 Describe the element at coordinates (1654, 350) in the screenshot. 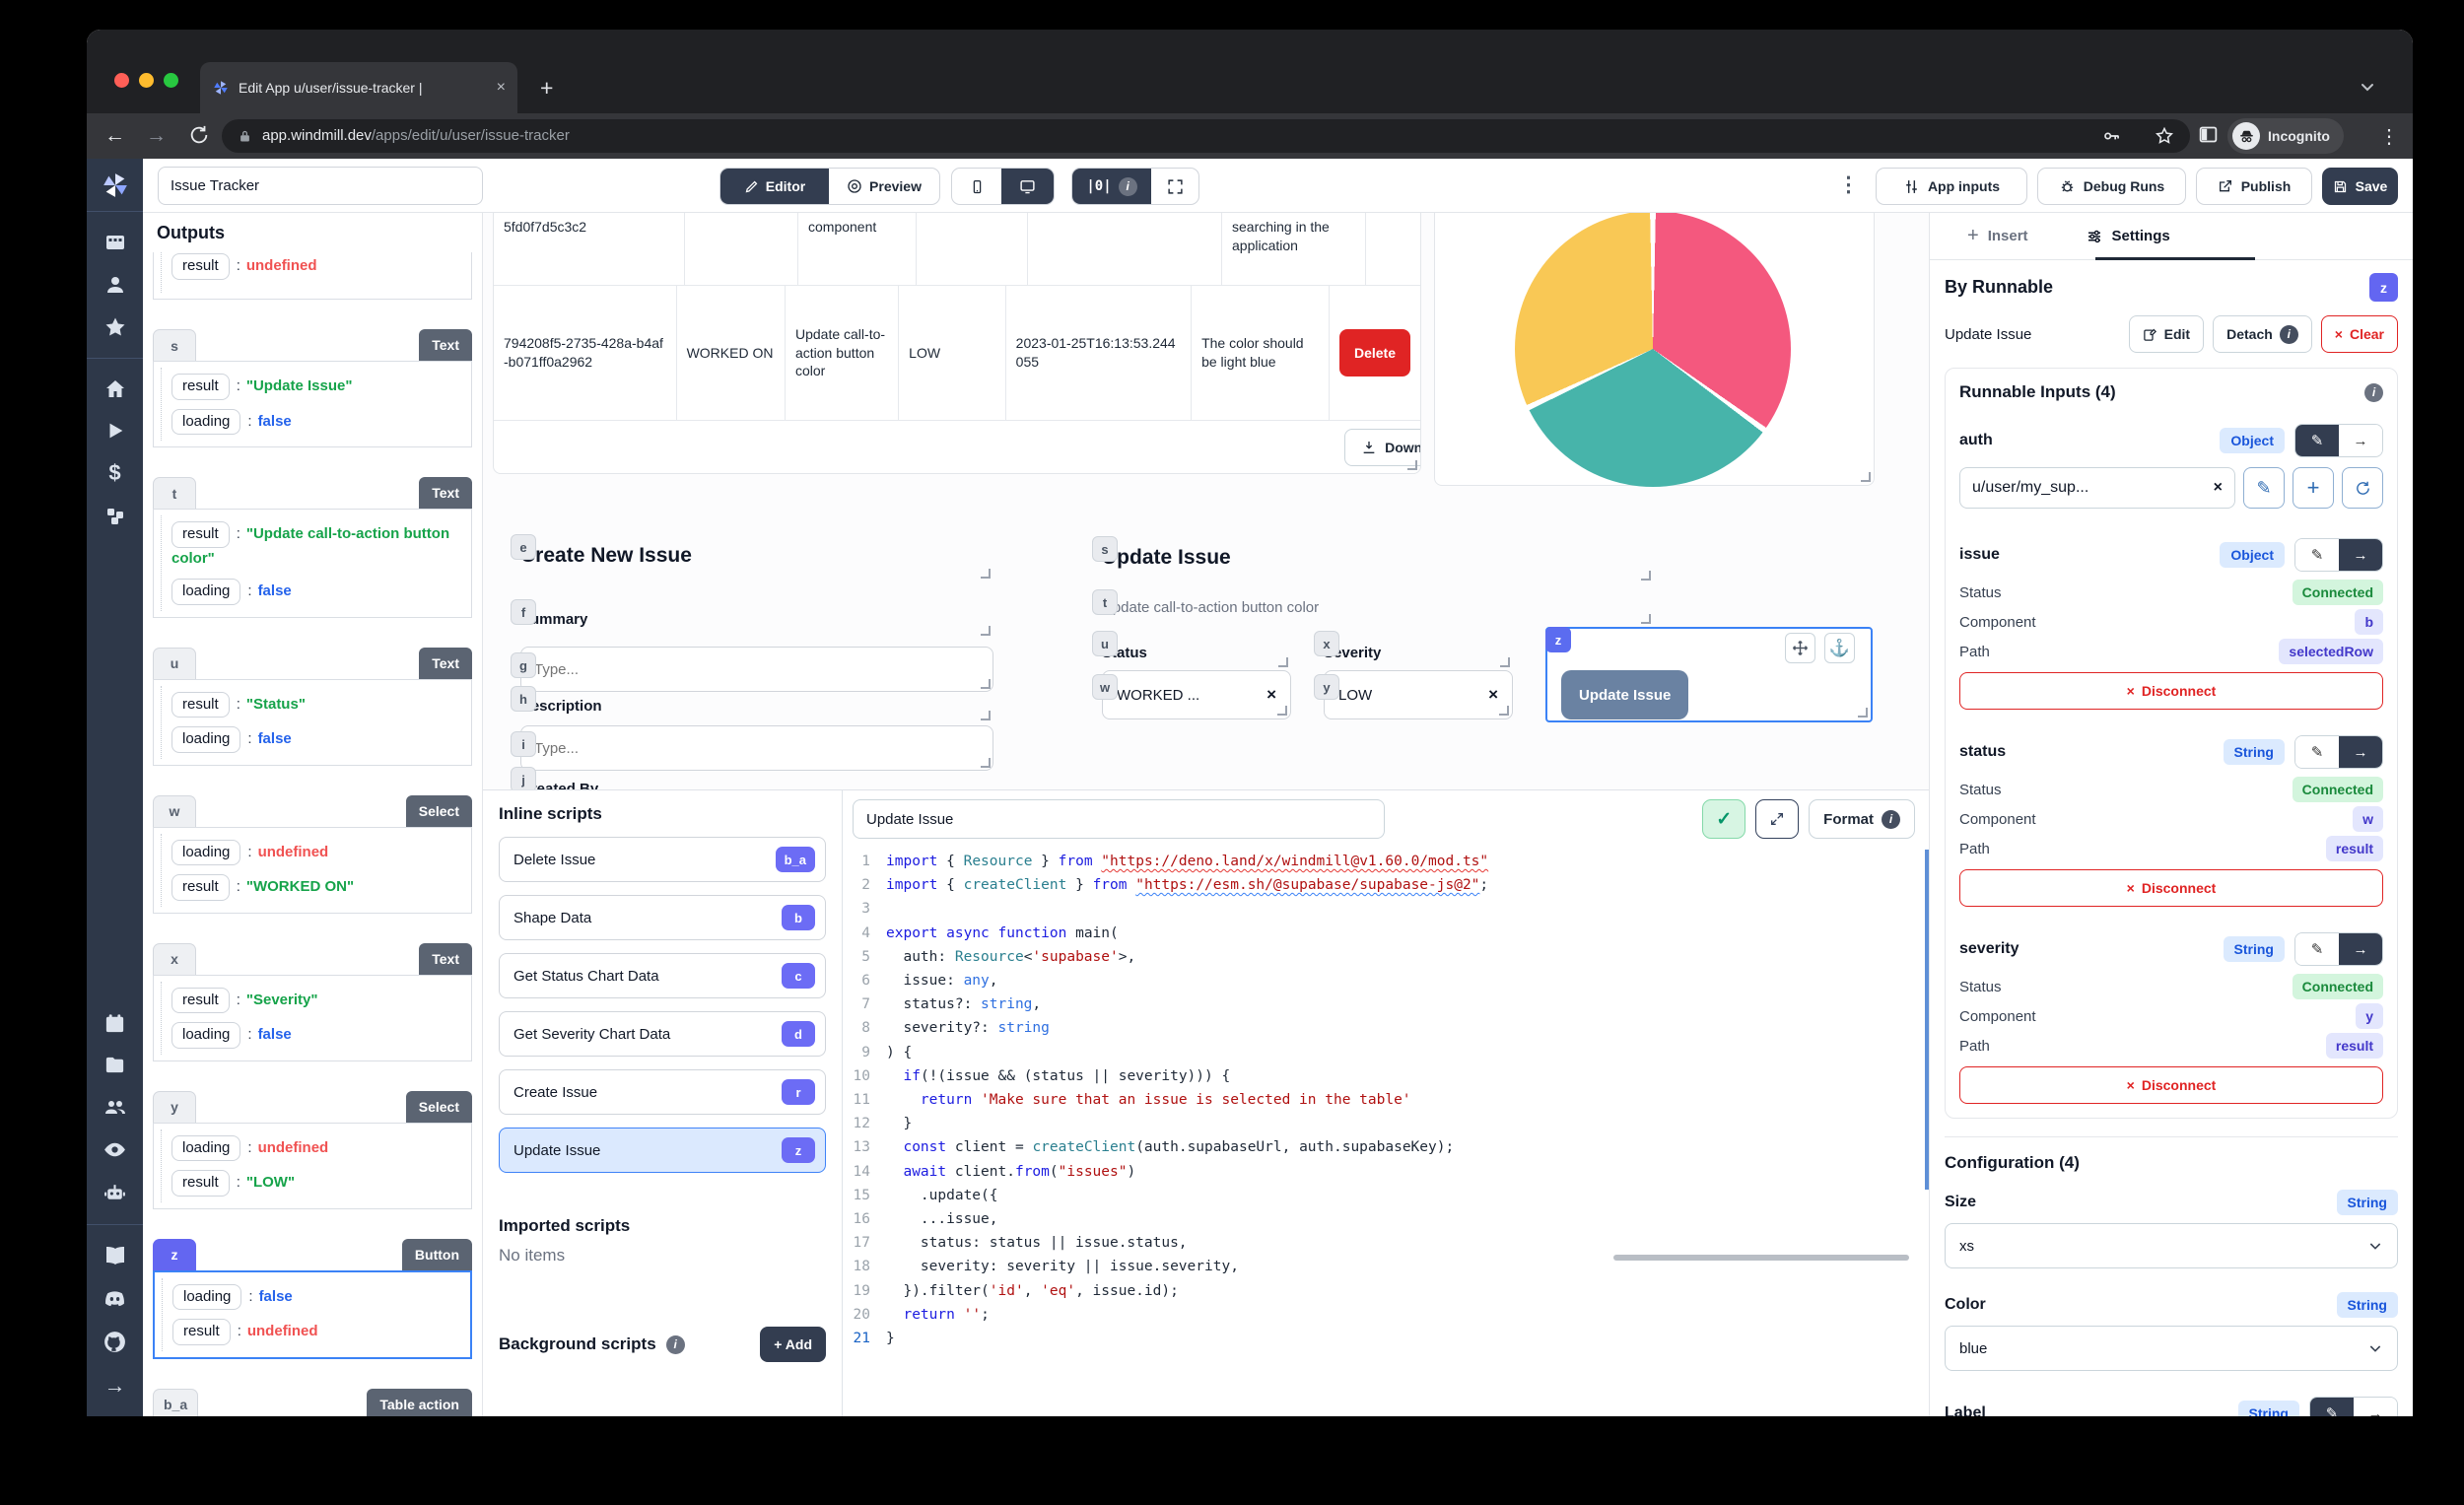

I see `status-pie-chart-card` at that location.